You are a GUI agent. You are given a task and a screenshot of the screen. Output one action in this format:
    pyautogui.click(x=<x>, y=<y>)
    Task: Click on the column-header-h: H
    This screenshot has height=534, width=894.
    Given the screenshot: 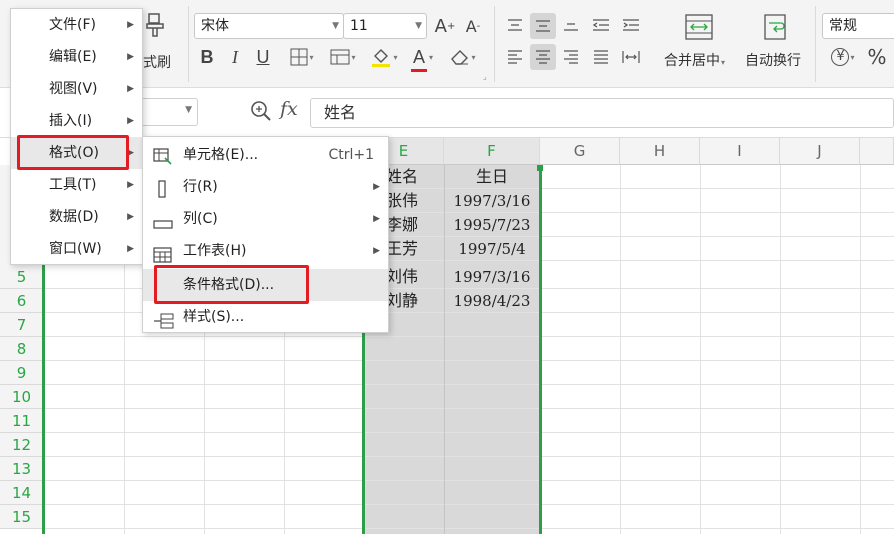 What is the action you would take?
    pyautogui.click(x=660, y=151)
    